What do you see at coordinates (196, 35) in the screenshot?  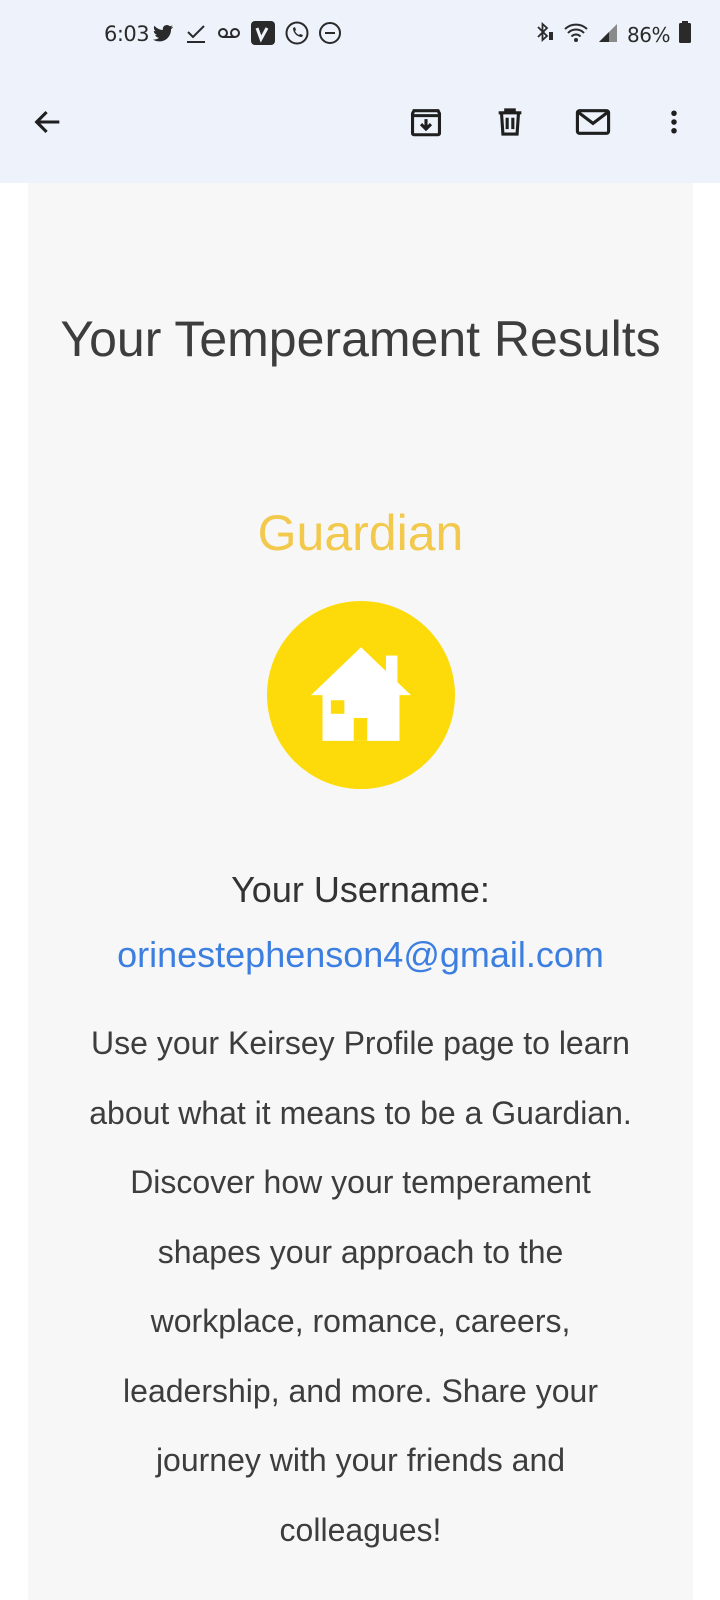 I see `check-icon` at bounding box center [196, 35].